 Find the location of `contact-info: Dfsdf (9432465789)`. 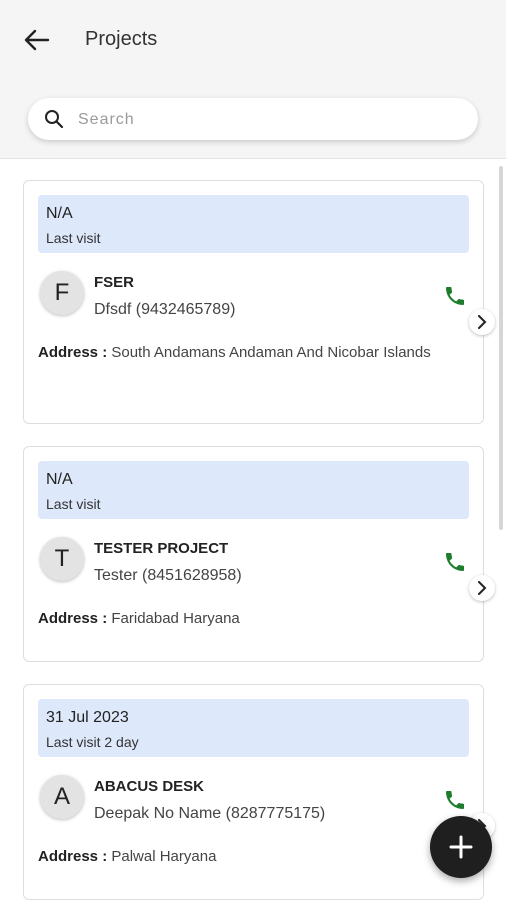

contact-info: Dfsdf (9432465789) is located at coordinates (165, 309).